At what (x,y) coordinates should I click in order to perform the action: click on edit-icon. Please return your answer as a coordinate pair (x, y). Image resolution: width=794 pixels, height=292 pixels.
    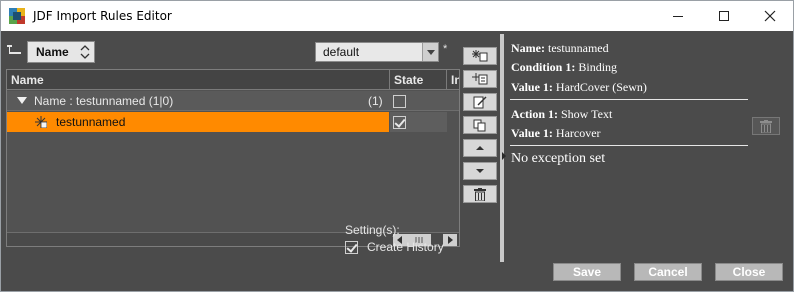
    Looking at the image, I should click on (480, 102).